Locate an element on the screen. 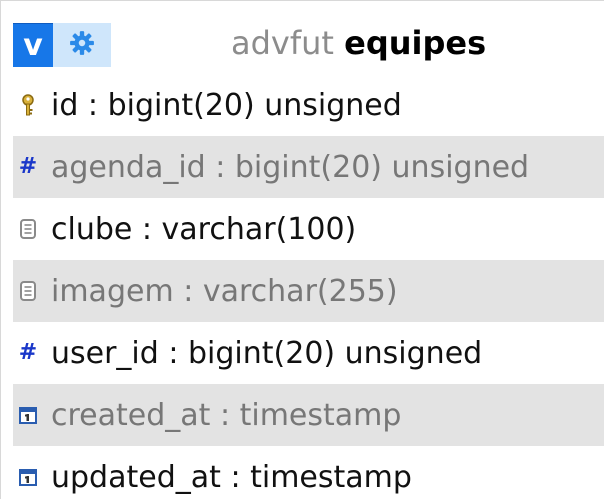 This screenshot has height=499, width=604. column-name: id is located at coordinates (65, 105).